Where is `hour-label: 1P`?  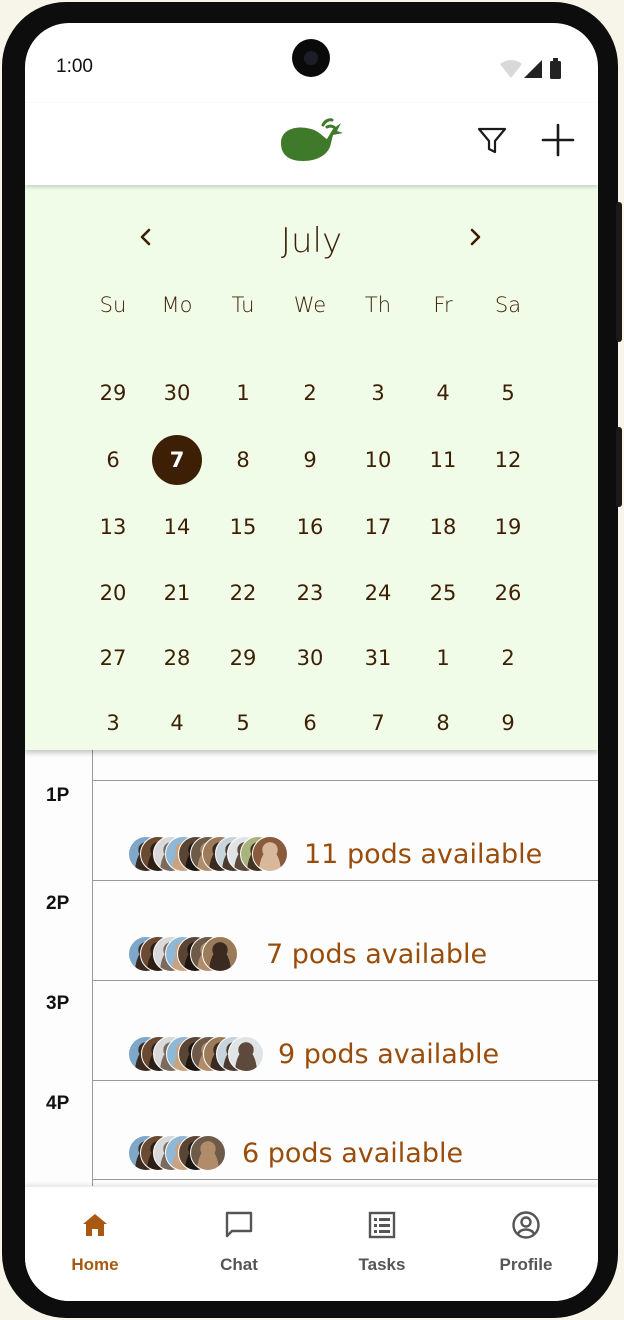 hour-label: 1P is located at coordinates (58, 795).